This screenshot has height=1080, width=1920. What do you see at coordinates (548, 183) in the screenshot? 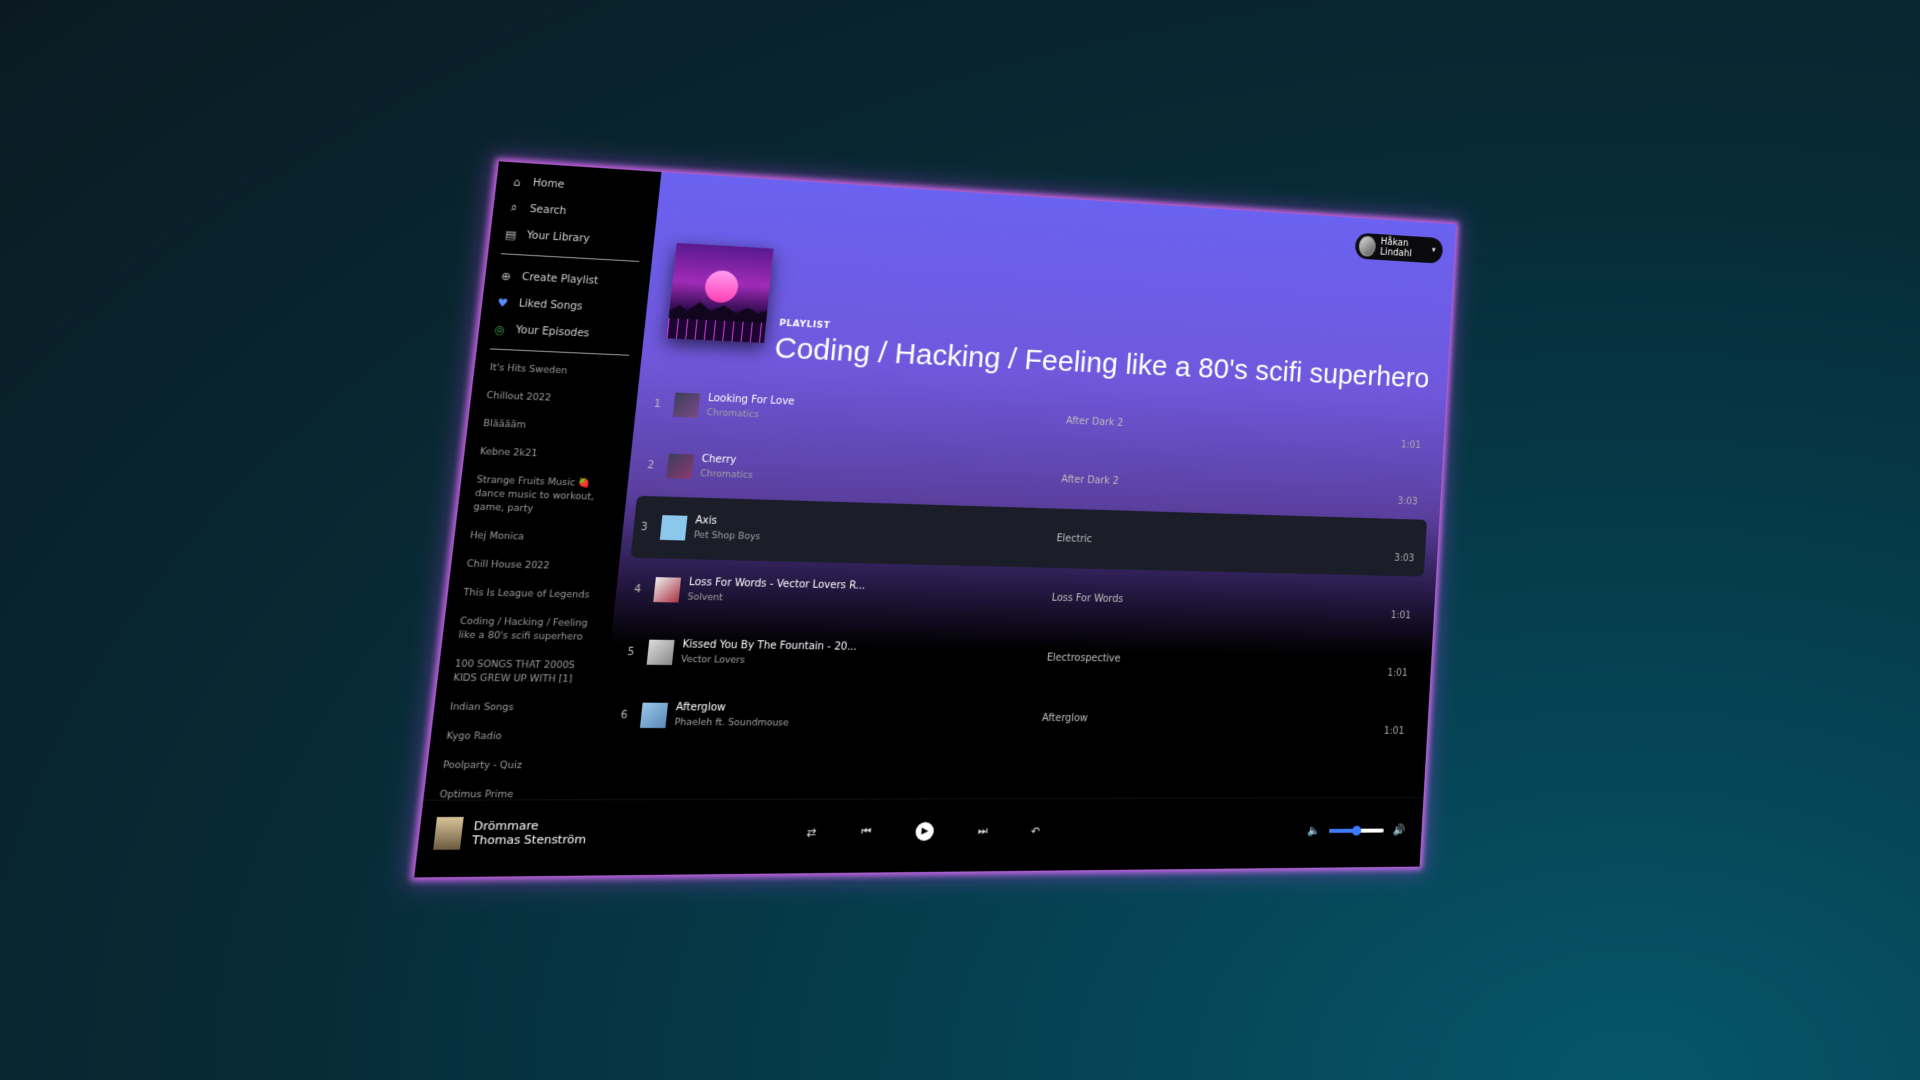
I see `sidebar-item-label: Home` at bounding box center [548, 183].